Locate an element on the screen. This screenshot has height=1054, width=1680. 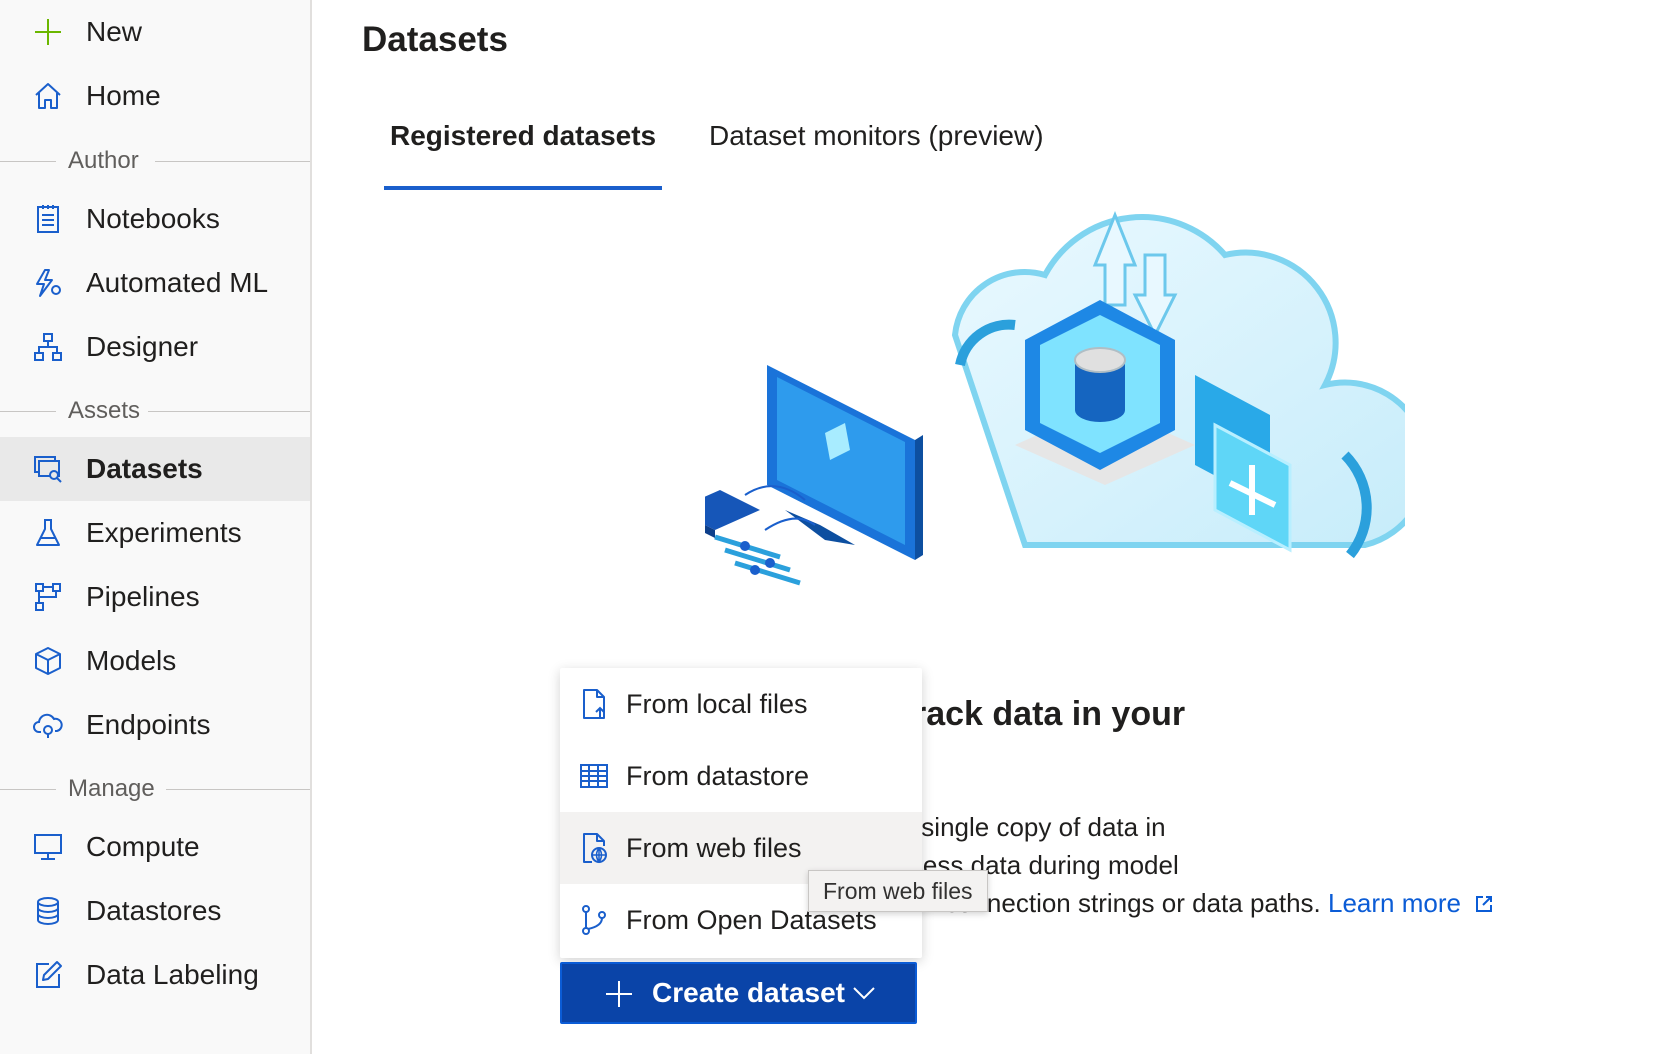
nav-datasets: Datasets is located at coordinates (155, 469).